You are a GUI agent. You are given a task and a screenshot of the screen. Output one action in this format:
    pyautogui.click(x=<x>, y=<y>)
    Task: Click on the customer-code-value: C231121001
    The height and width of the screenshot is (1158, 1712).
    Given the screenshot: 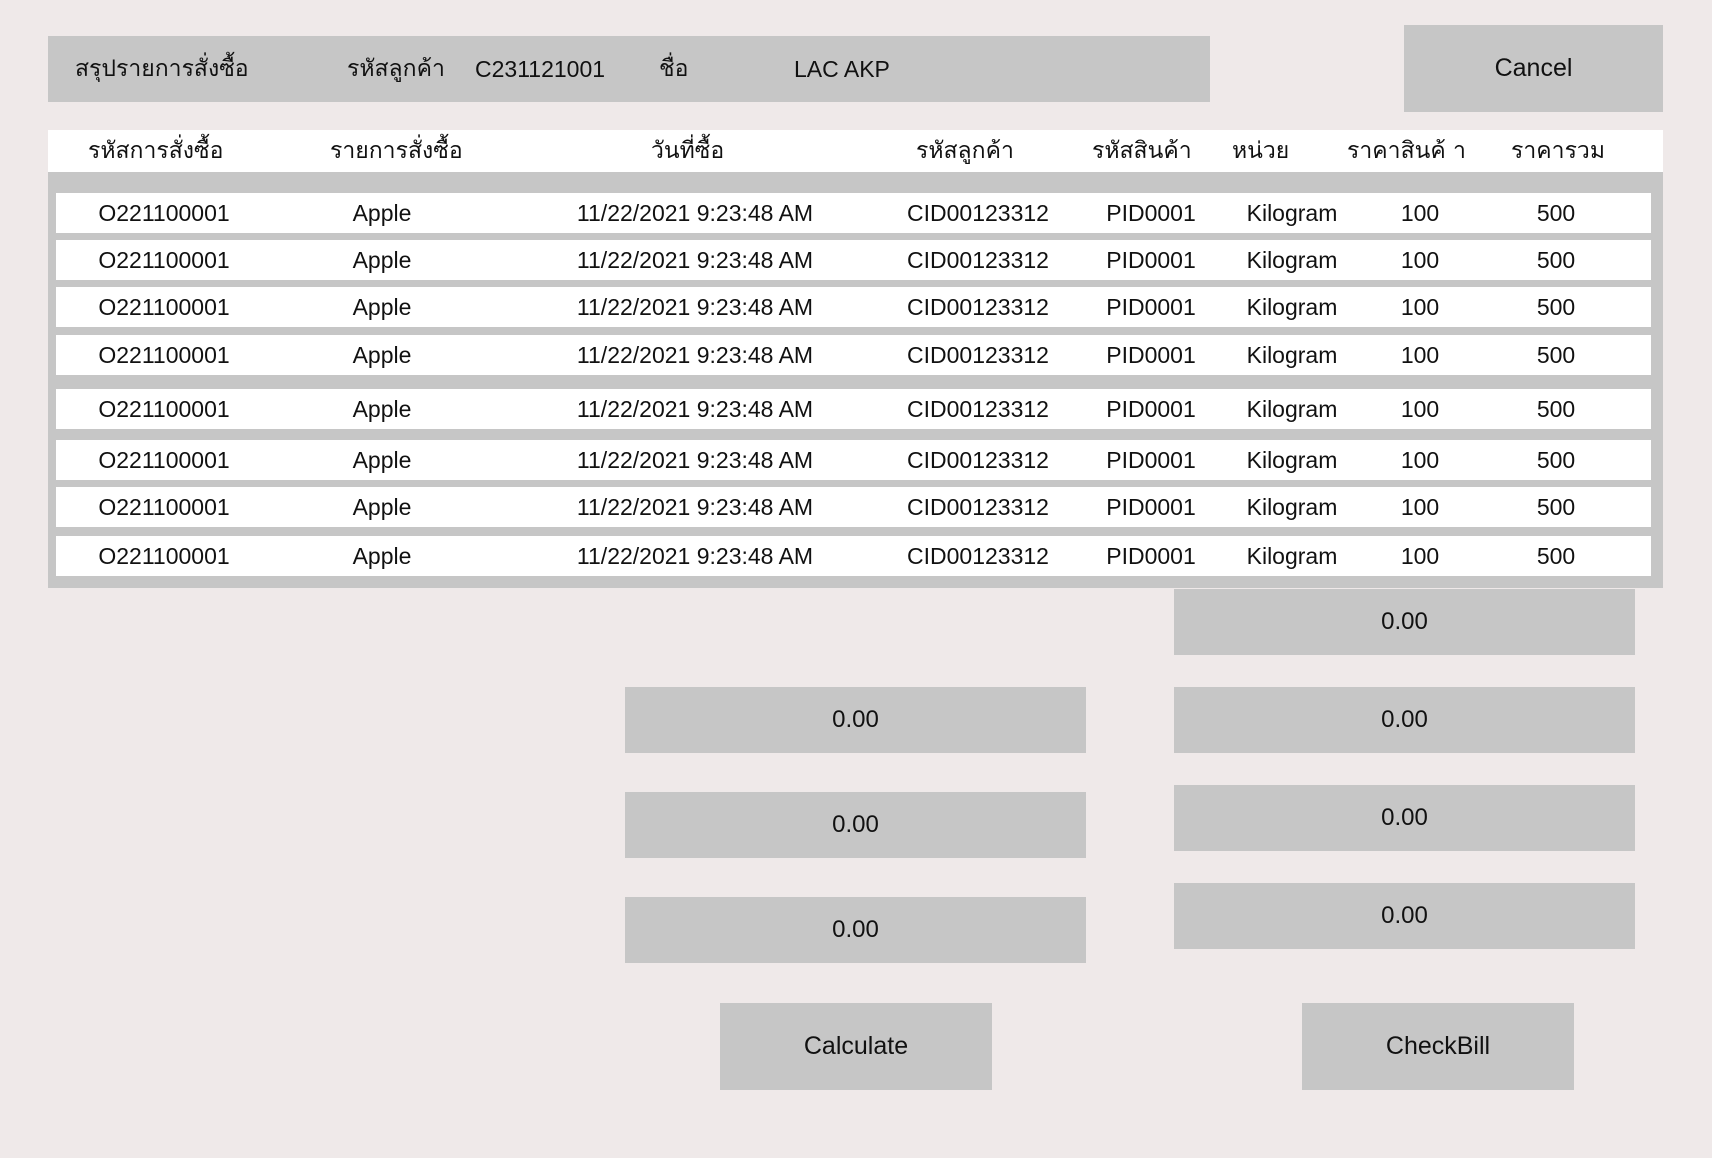 What is the action you would take?
    pyautogui.click(x=540, y=69)
    